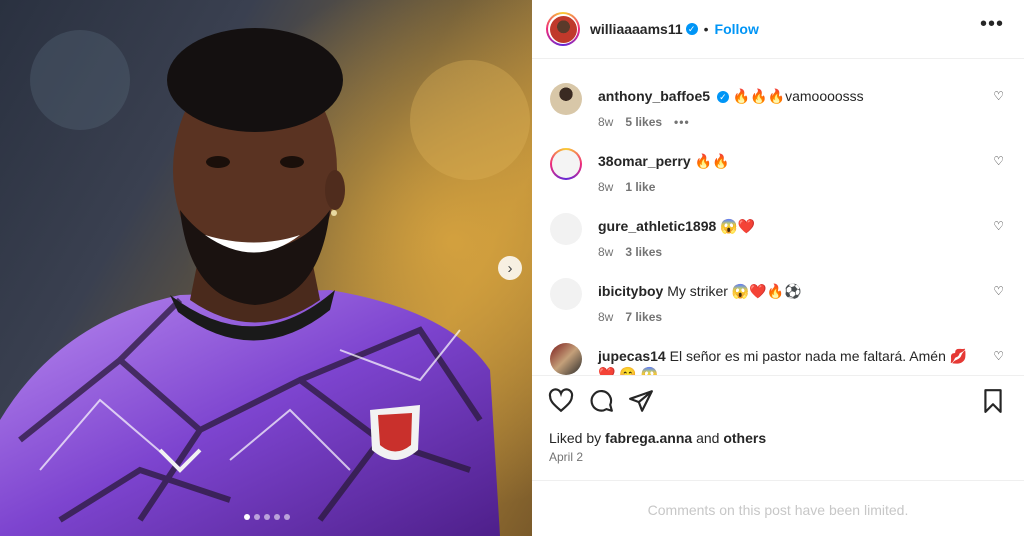 This screenshot has width=1024, height=536. Describe the element at coordinates (788, 226) in the screenshot. I see `comment-text-line: gure_athletic1898 😱❤️` at that location.